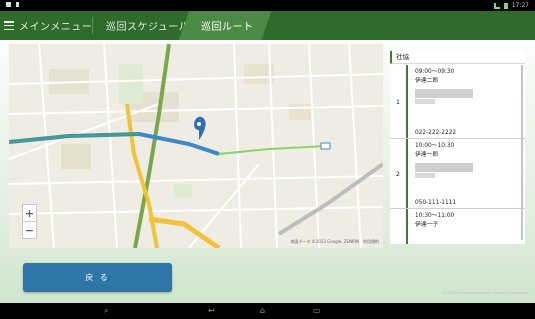 This screenshot has height=319, width=535. What do you see at coordinates (211, 310) in the screenshot?
I see `back-arrow-icon: ↩` at bounding box center [211, 310].